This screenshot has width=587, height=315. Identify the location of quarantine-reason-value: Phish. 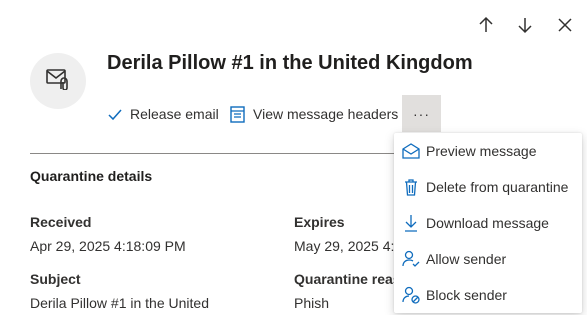
(312, 303).